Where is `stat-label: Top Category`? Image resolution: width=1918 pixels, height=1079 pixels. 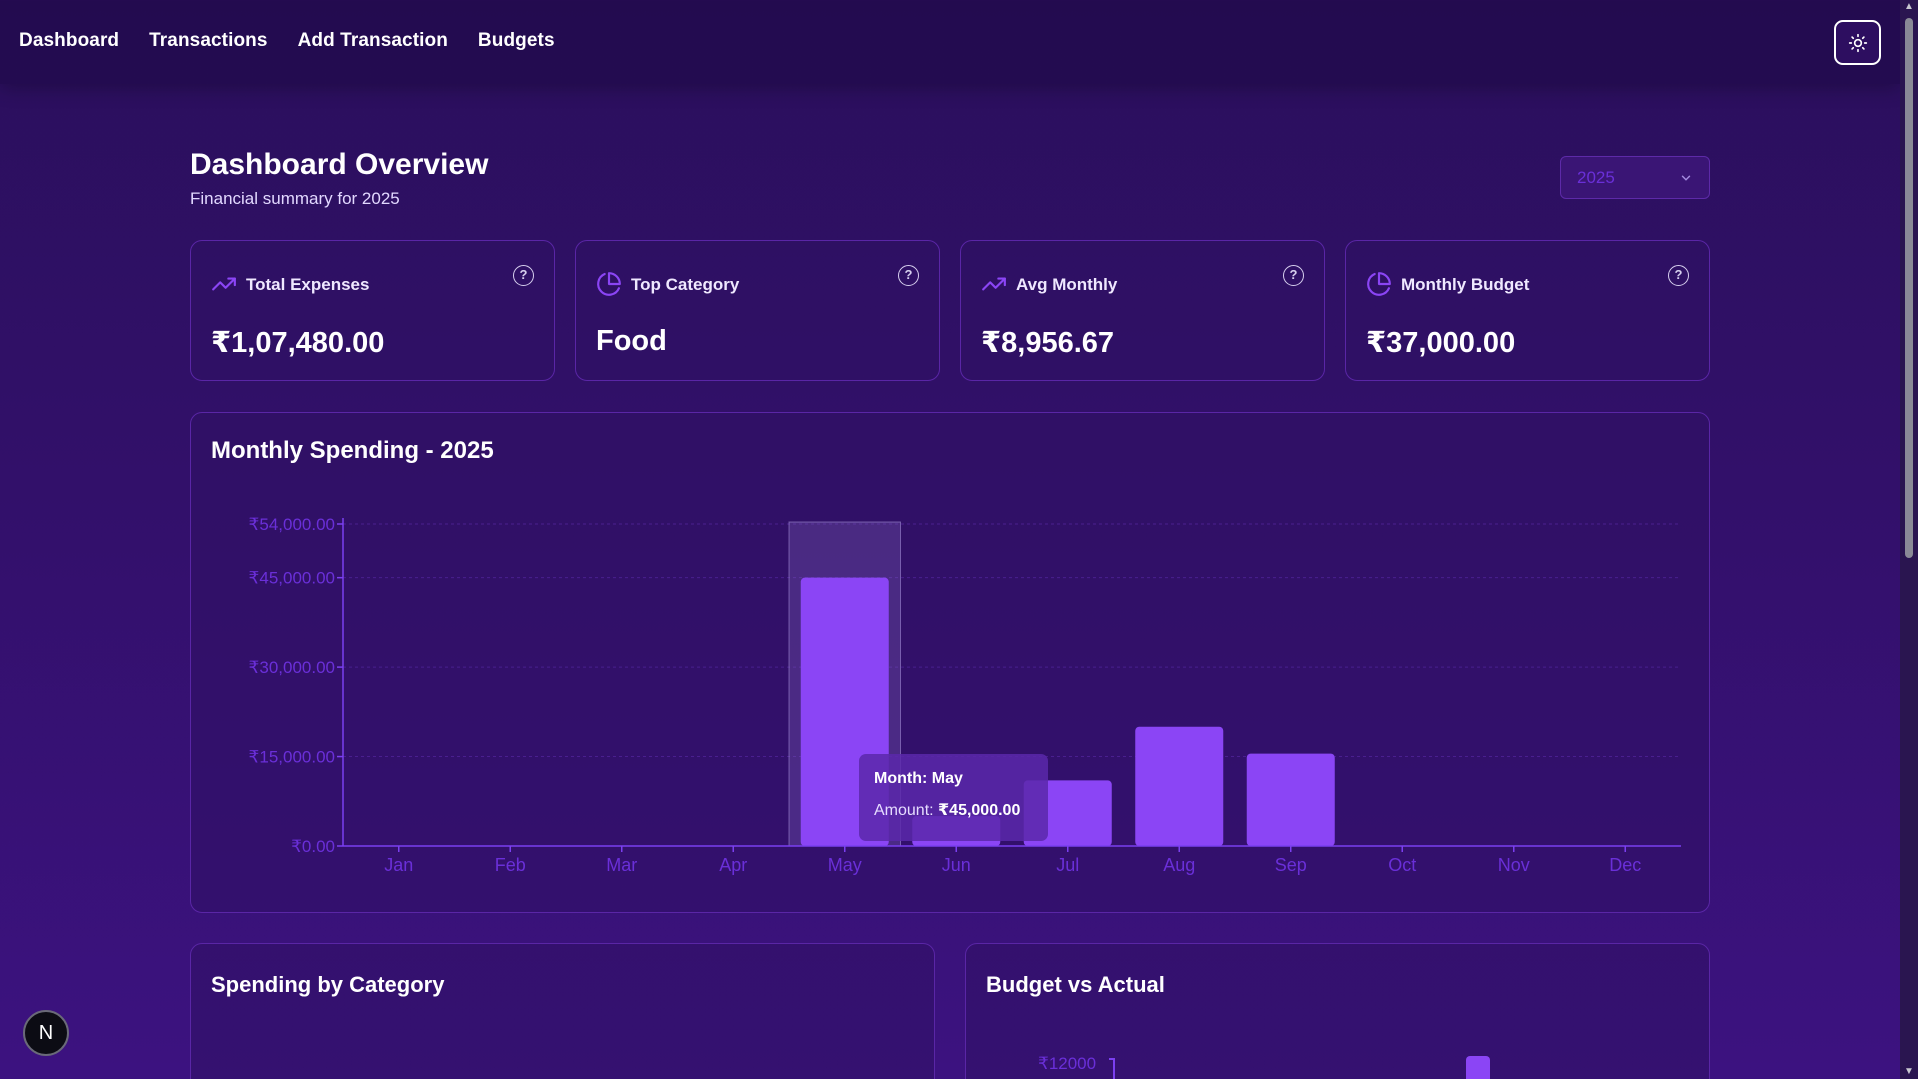
stat-label: Top Category is located at coordinates (685, 284).